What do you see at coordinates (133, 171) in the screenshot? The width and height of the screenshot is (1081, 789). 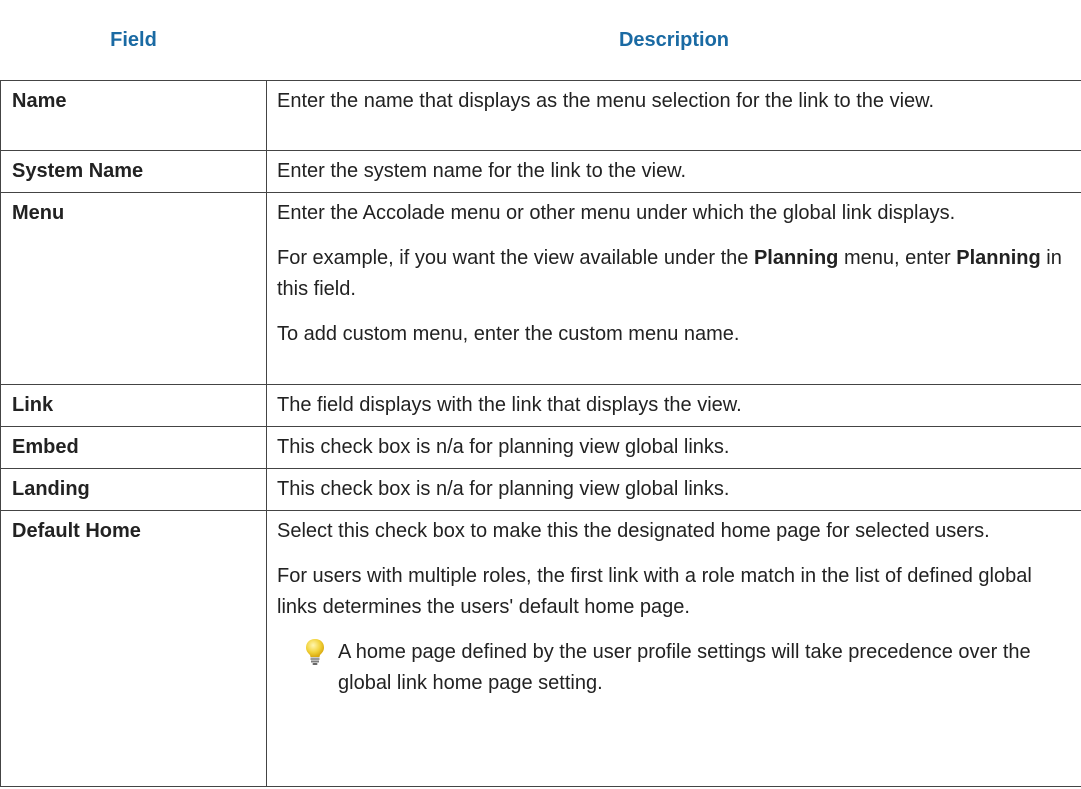 I see `field-name: System Name` at bounding box center [133, 171].